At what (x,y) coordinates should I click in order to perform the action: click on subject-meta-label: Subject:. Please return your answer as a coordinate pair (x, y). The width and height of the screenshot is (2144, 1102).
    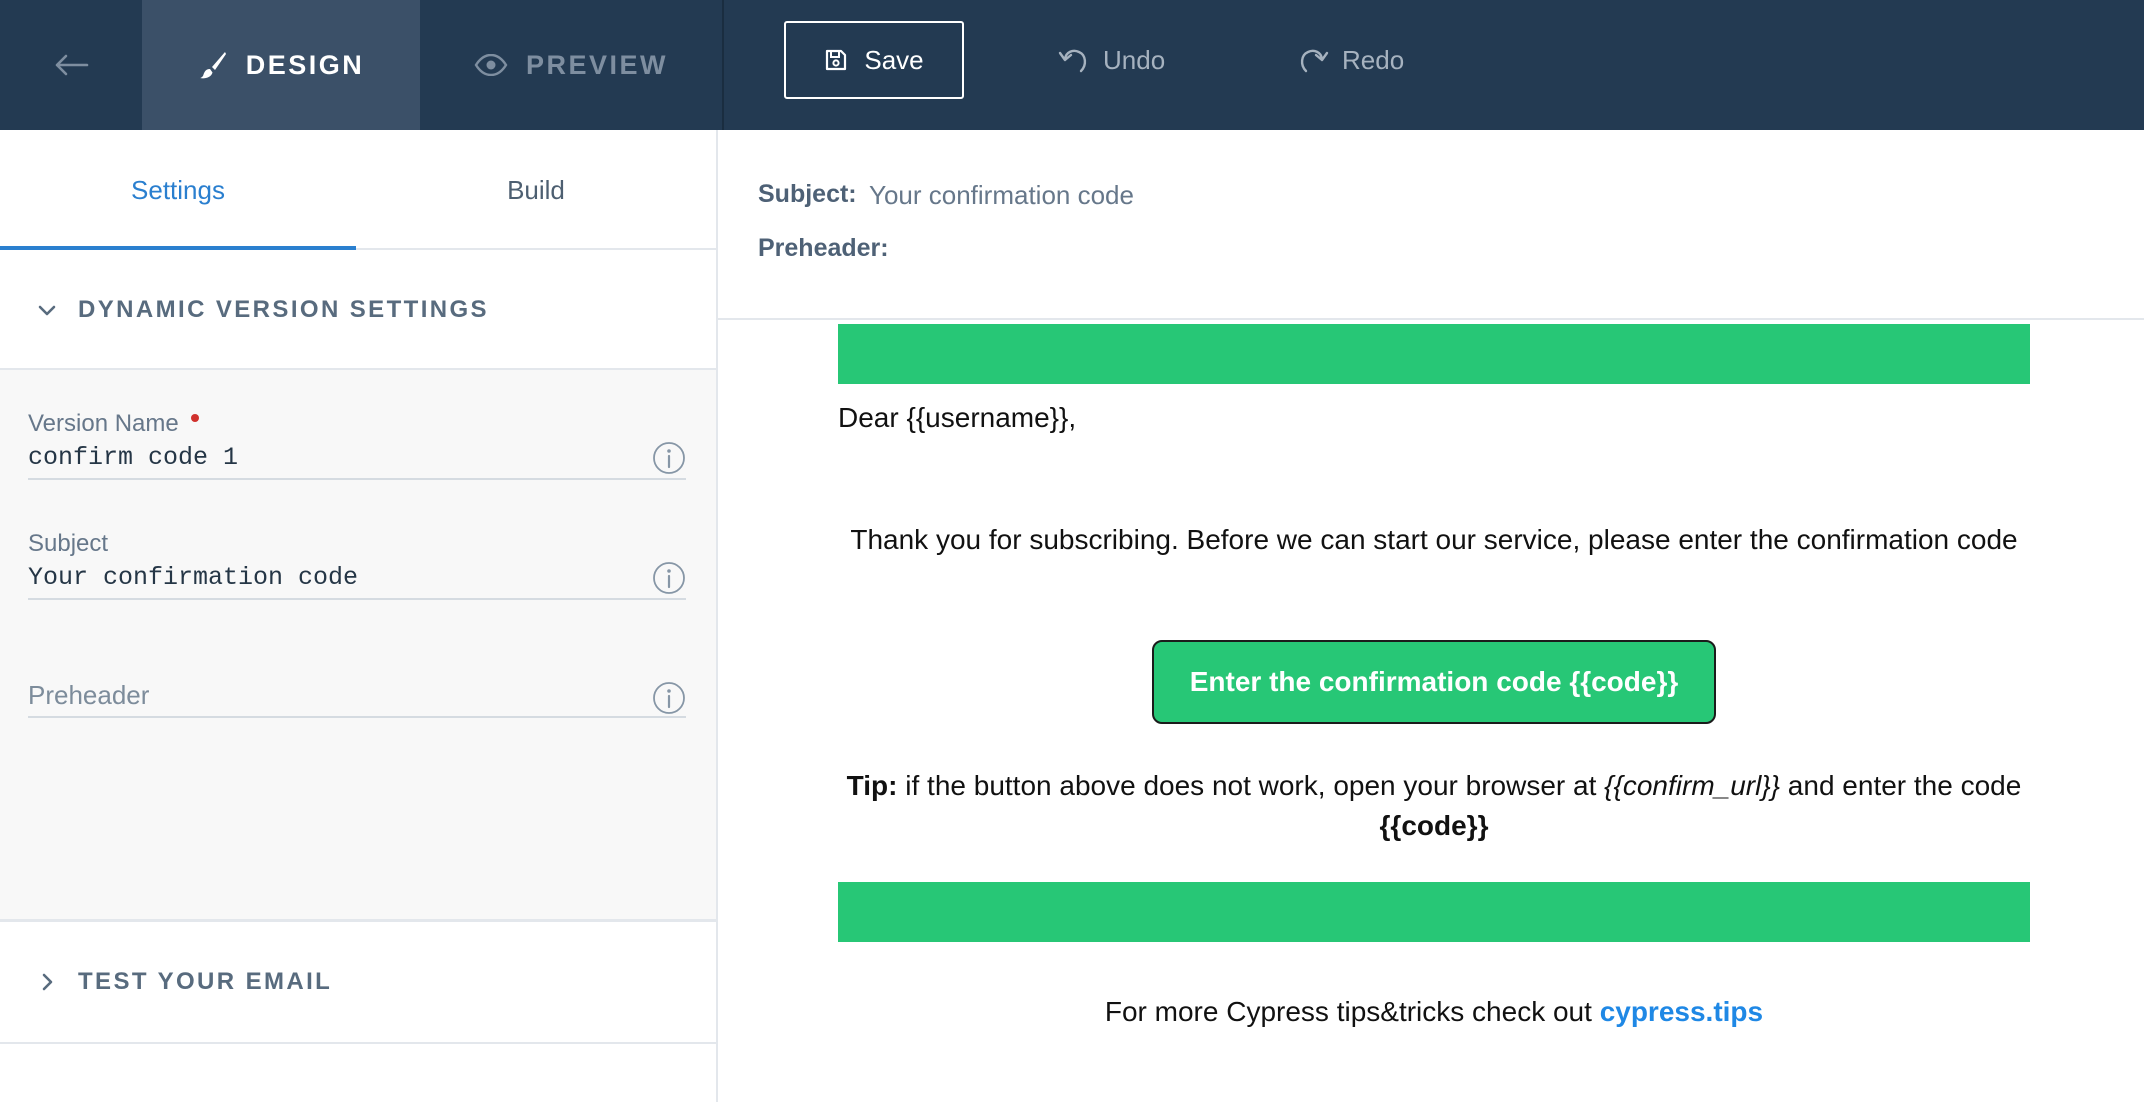
    Looking at the image, I should click on (807, 194).